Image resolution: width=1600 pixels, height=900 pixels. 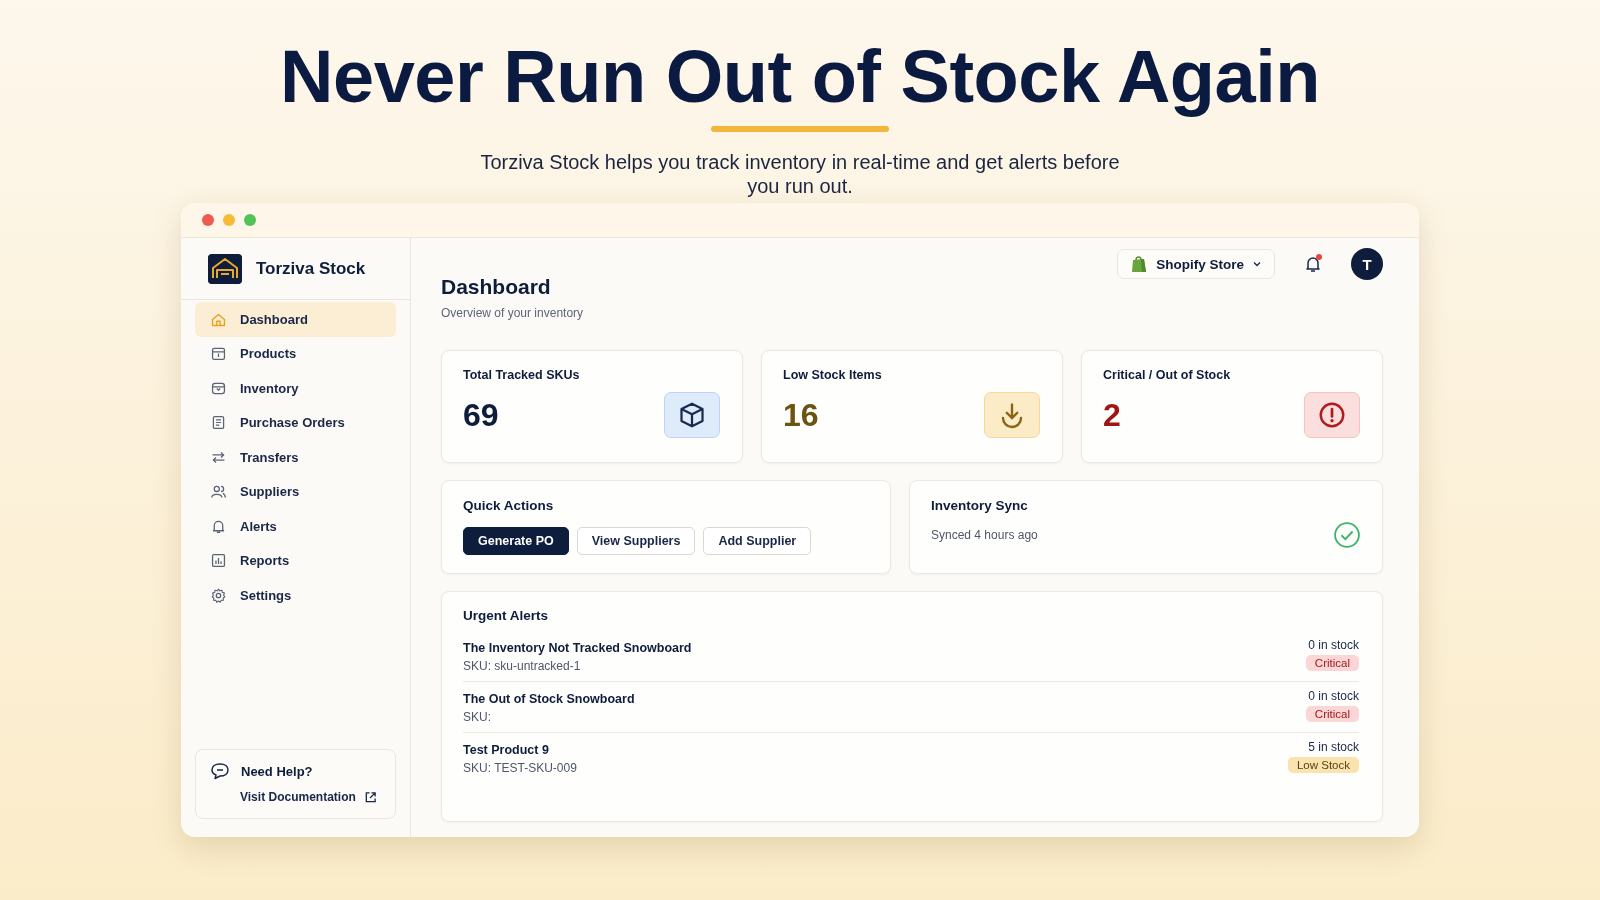 What do you see at coordinates (477, 717) in the screenshot?
I see `product-sku: SKU:` at bounding box center [477, 717].